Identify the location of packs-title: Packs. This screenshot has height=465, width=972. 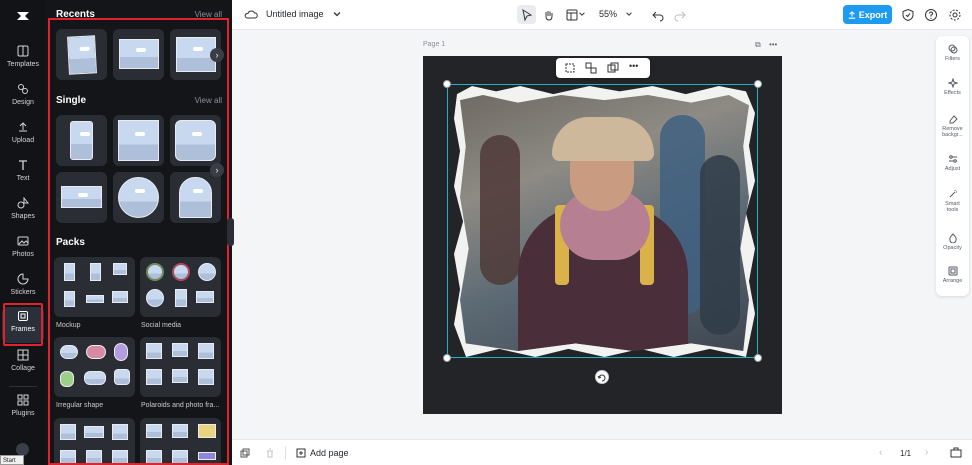
(70, 242).